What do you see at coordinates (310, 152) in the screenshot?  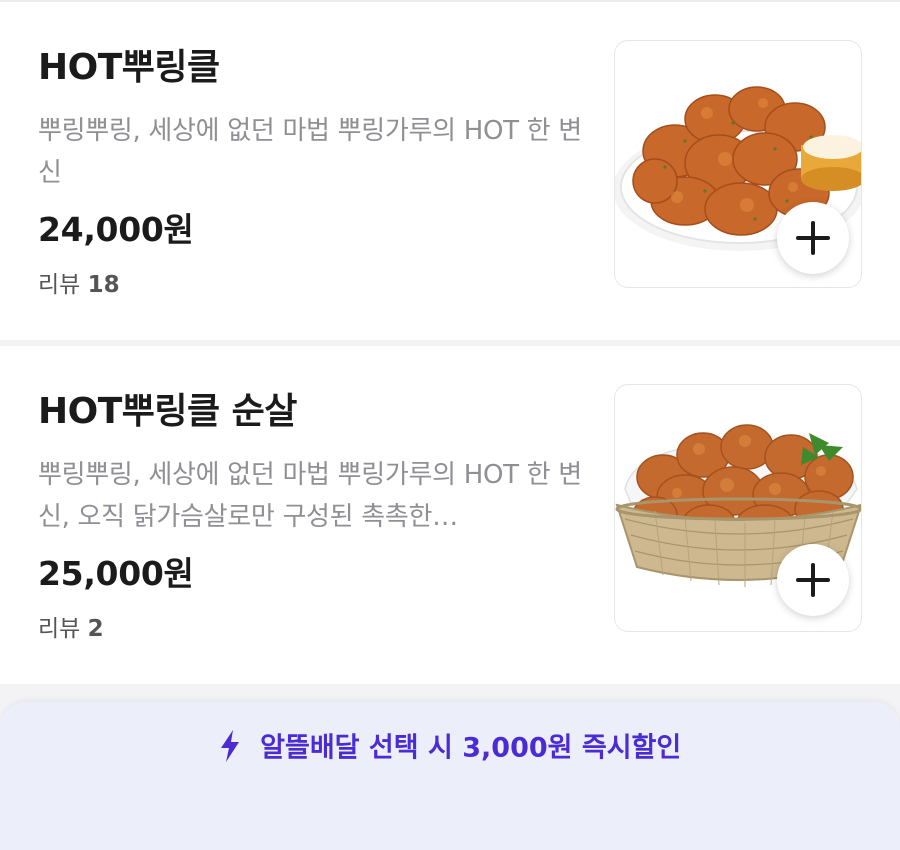 I see `menu-item-description: 뿌링뿌링, 세상에 없던 마법 뿌링가루의 HOT 한 변신` at bounding box center [310, 152].